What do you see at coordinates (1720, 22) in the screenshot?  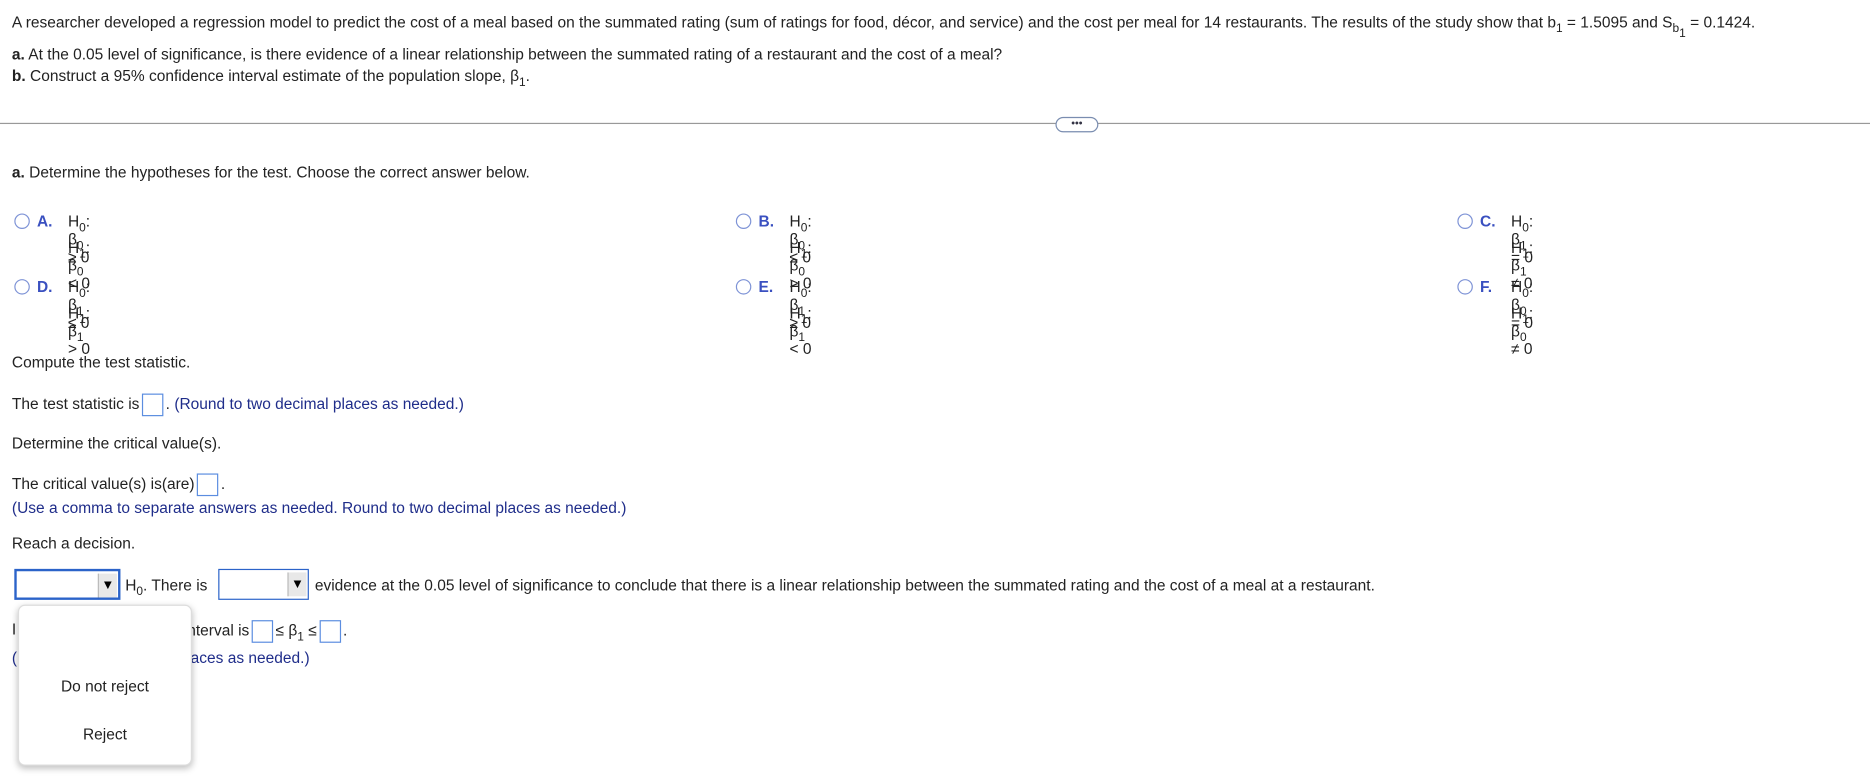 I see `sb-value: = 0.1424.` at bounding box center [1720, 22].